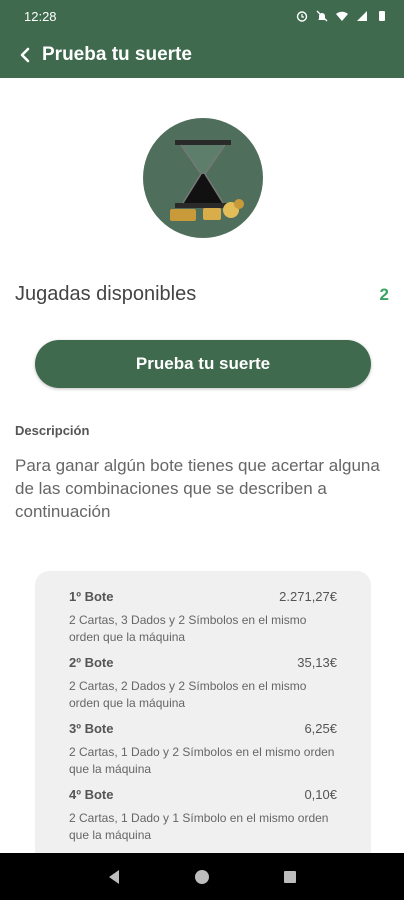 Image resolution: width=404 pixels, height=900 pixels. I want to click on home-nav-icon, so click(202, 877).